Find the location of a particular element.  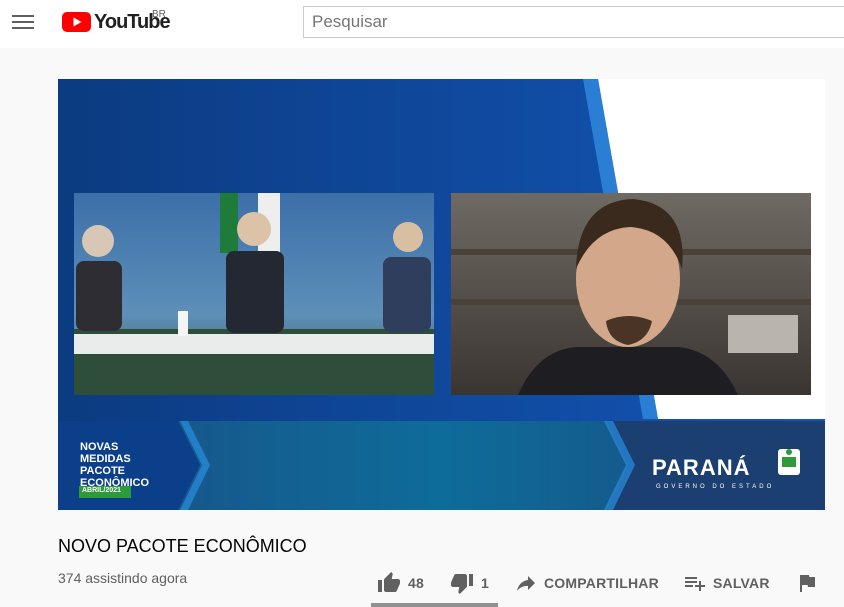

region-code: BR is located at coordinates (159, 14).